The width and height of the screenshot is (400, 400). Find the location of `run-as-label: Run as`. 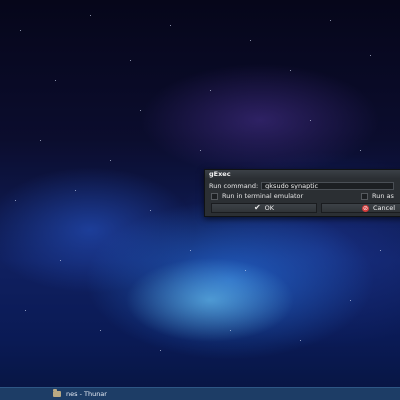

run-as-label: Run as is located at coordinates (383, 196).